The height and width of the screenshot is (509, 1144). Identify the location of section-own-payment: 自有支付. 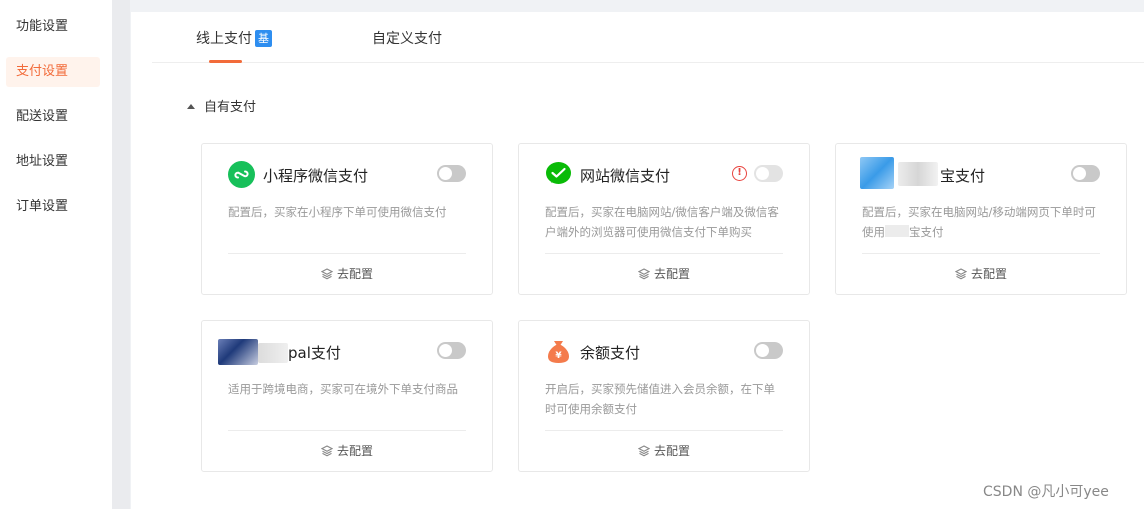
(221, 105).